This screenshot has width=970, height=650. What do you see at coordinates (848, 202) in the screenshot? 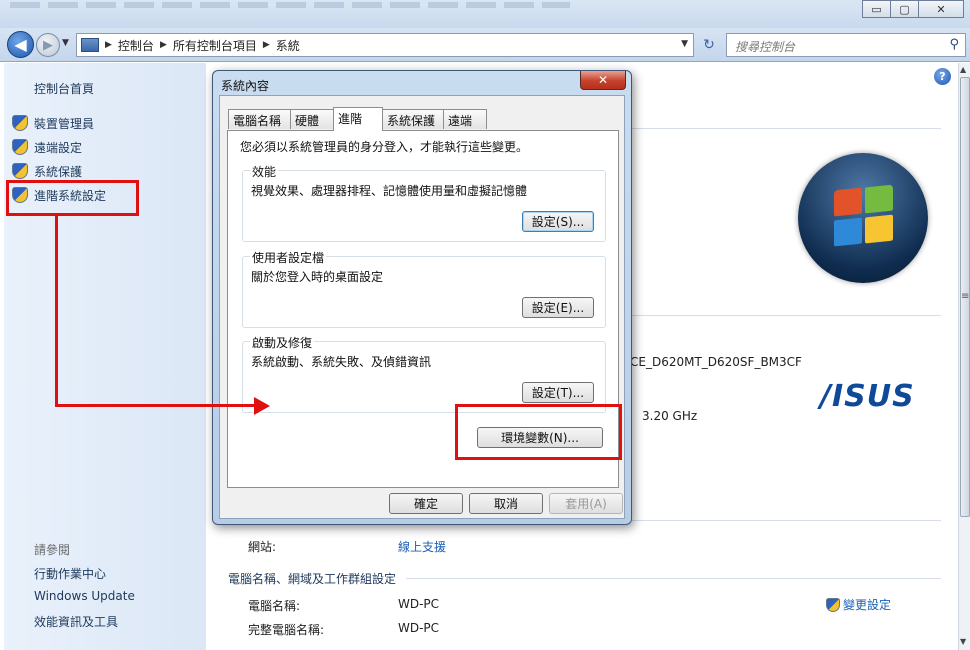
I see `flag-red` at bounding box center [848, 202].